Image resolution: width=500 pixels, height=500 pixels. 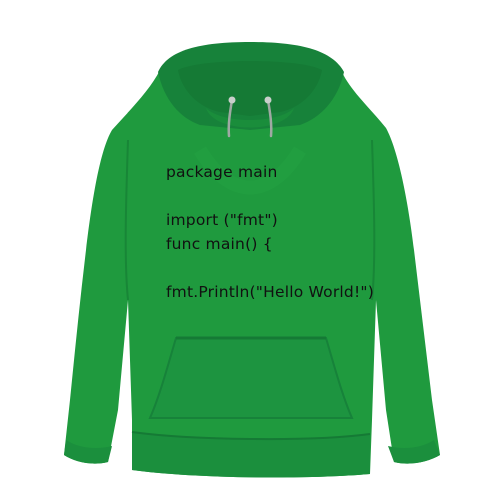 I want to click on print-line-package: package main, so click(x=222, y=172).